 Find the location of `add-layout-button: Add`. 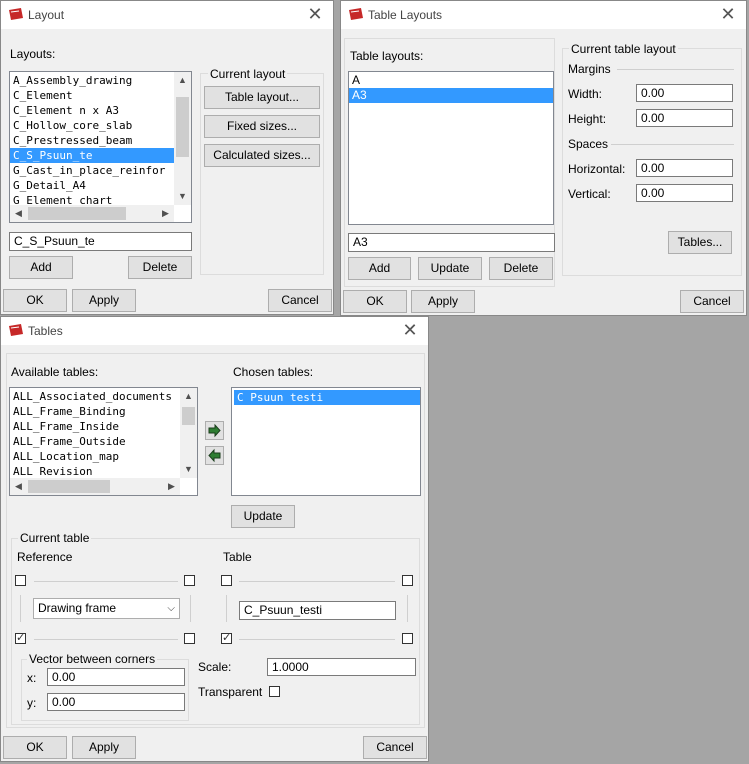

add-layout-button: Add is located at coordinates (41, 267).